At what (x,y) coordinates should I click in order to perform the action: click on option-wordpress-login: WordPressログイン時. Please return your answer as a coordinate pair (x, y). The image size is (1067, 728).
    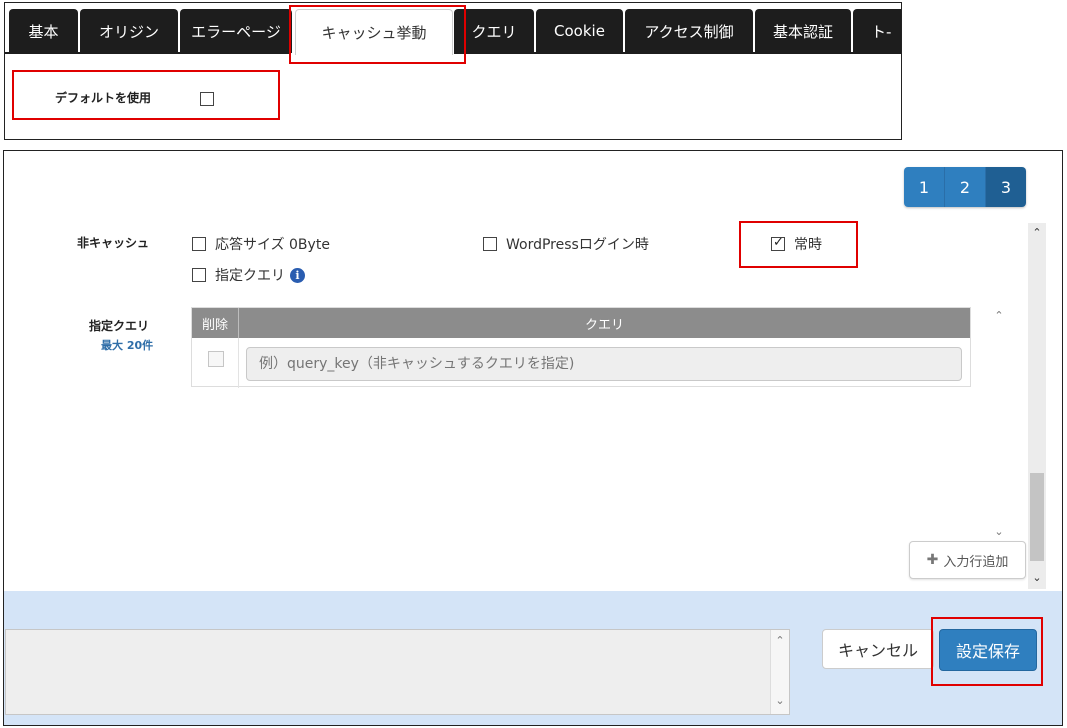
    Looking at the image, I should click on (566, 244).